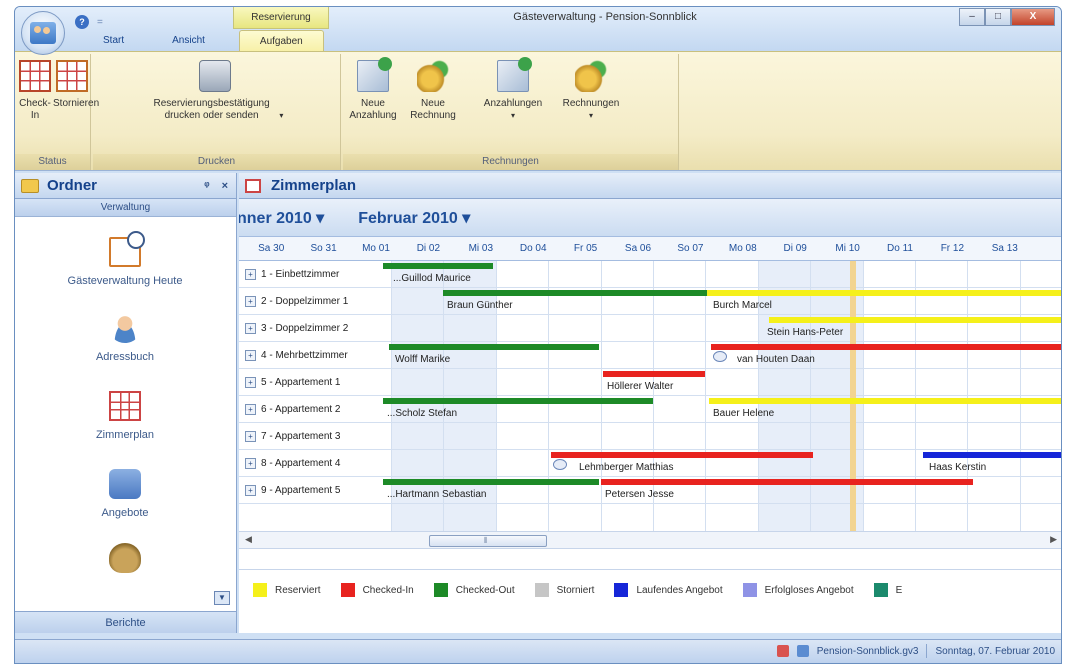  What do you see at coordinates (311, 463) in the screenshot?
I see `room-row: +8 - Appartement 4` at bounding box center [311, 463].